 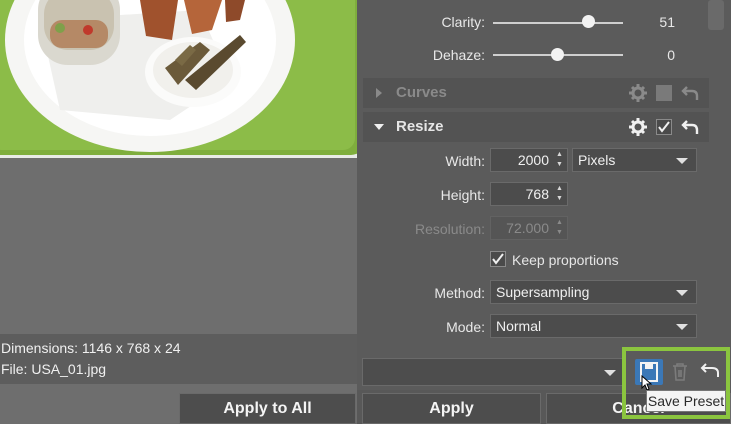 What do you see at coordinates (519, 326) in the screenshot?
I see `mode-value: Normal` at bounding box center [519, 326].